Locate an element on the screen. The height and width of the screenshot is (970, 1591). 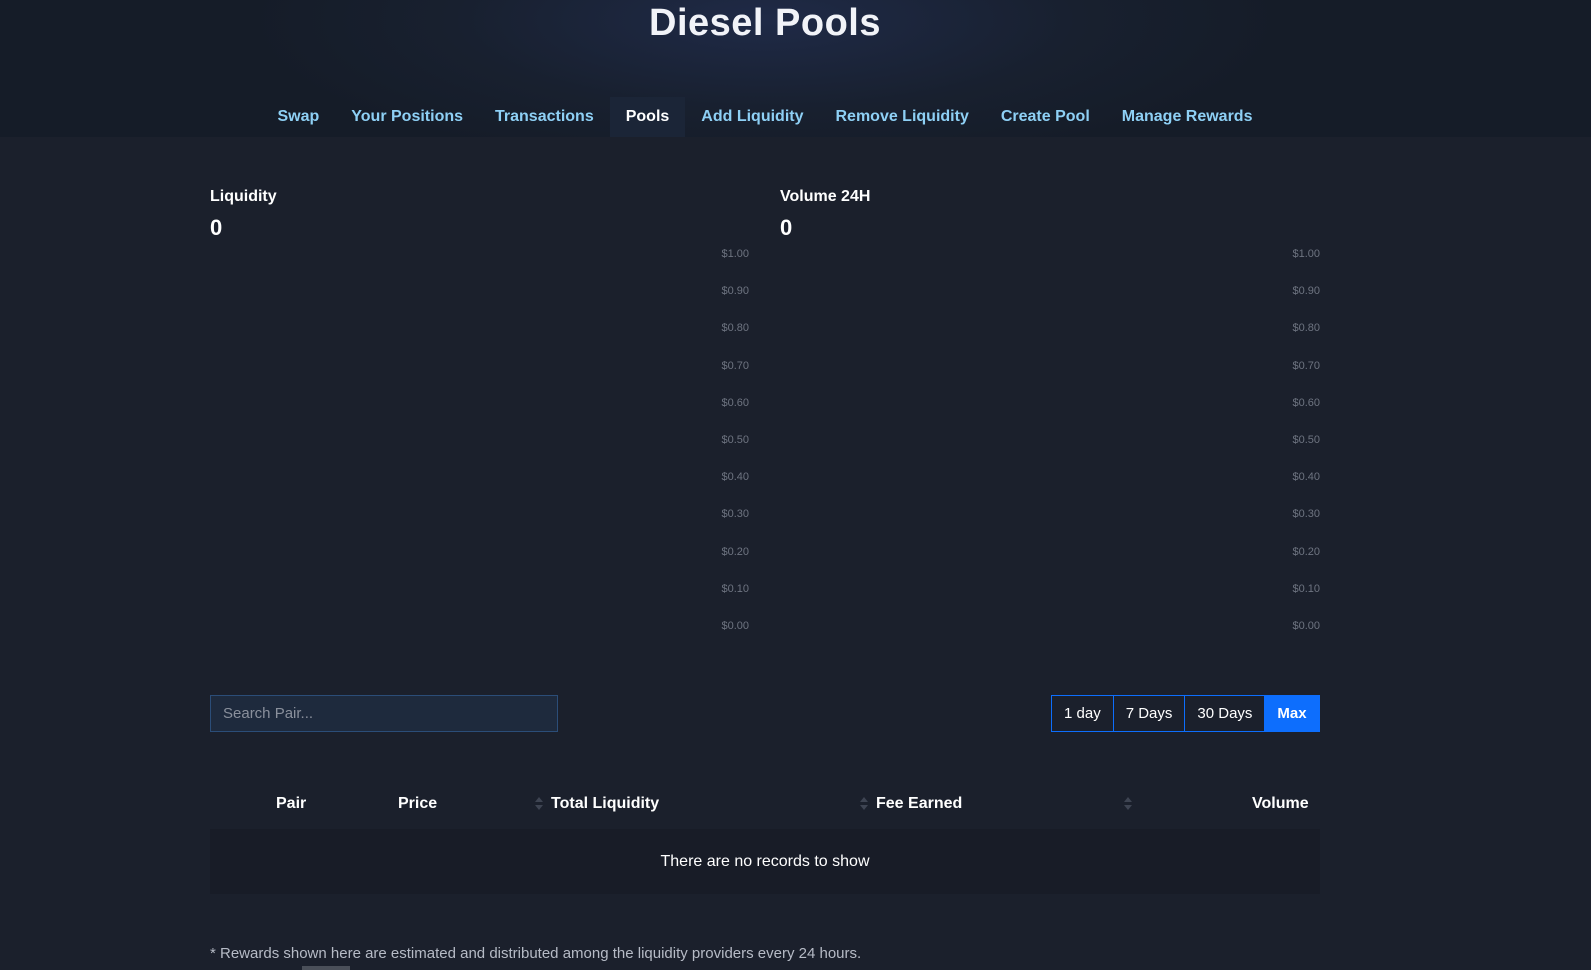
table-empty-row: There are no records to show is located at coordinates (765, 861).